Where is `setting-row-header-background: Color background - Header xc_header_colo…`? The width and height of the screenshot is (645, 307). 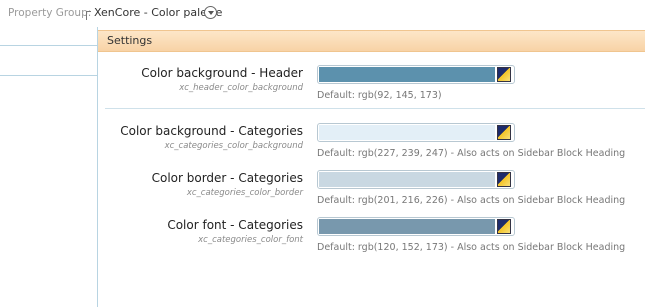
setting-row-header-background: Color background - Header xc_header_colo… is located at coordinates (371, 87).